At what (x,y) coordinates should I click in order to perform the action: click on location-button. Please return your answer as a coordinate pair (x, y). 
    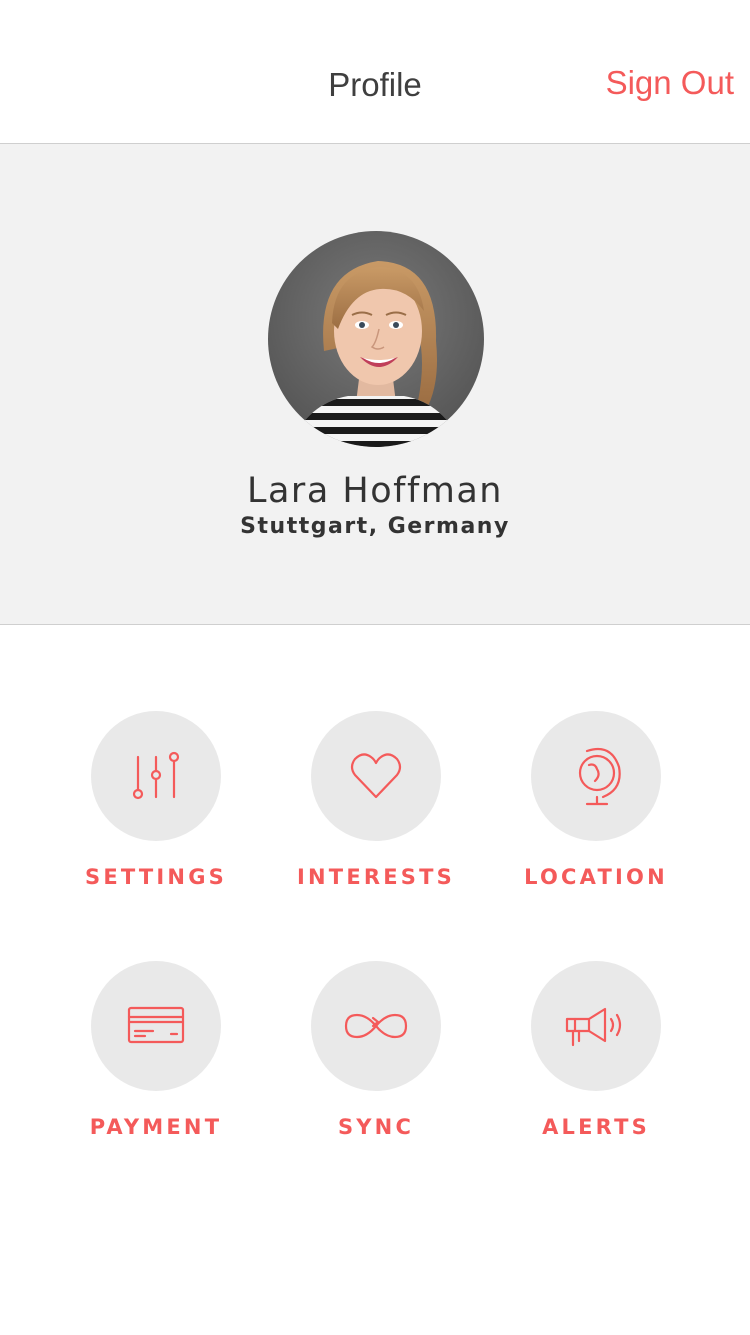
    Looking at the image, I should click on (596, 776).